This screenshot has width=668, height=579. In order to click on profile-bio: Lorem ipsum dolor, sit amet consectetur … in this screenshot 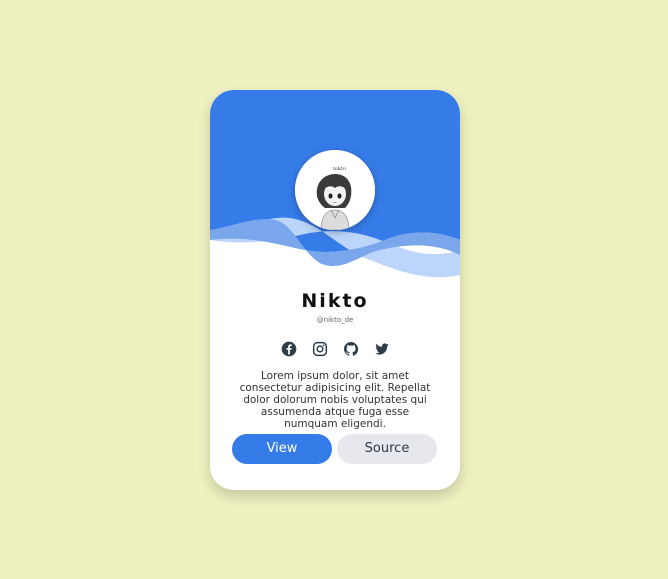, I will do `click(335, 400)`.